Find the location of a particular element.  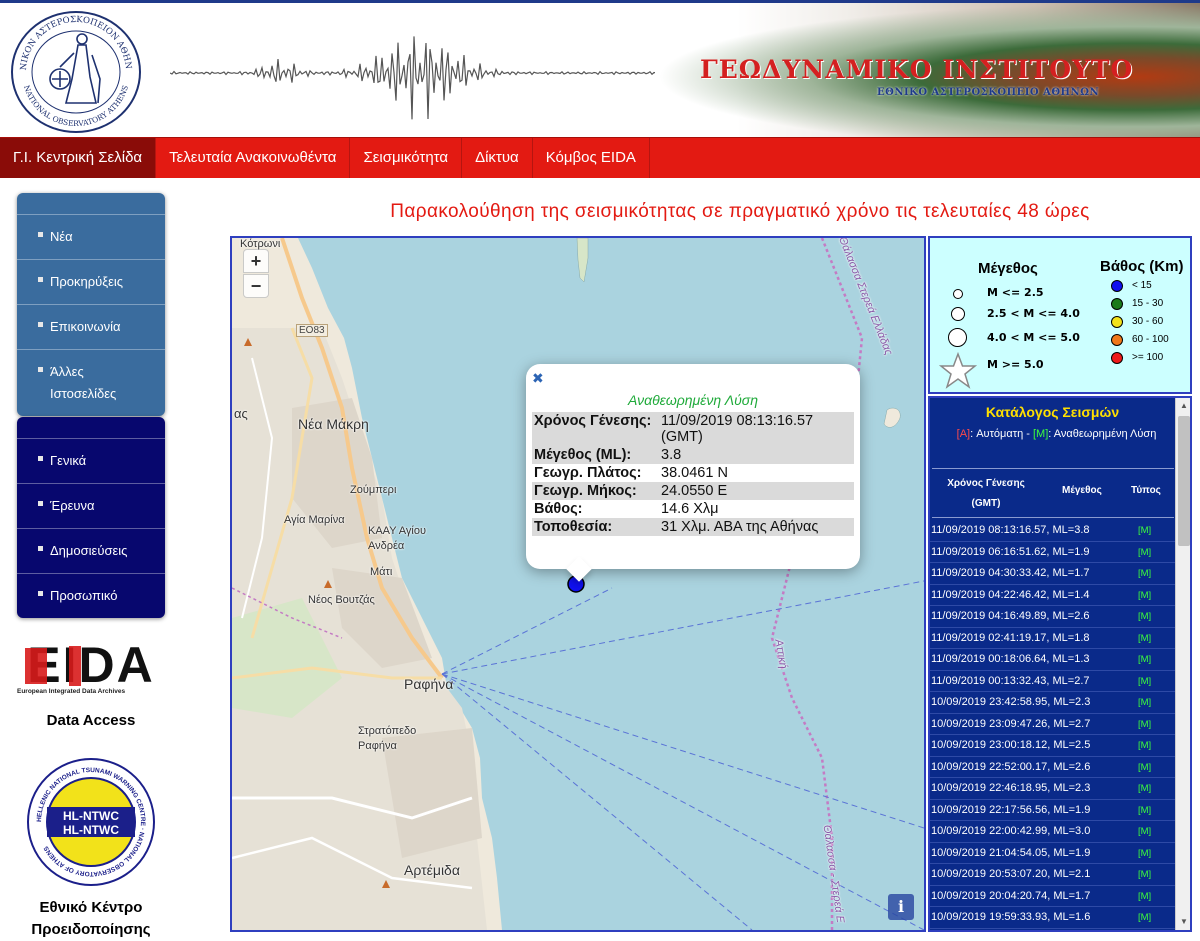

catalog-row: 11/09/2019 04:16:49.89, ML=2.6 [M] is located at coordinates (1052, 617).